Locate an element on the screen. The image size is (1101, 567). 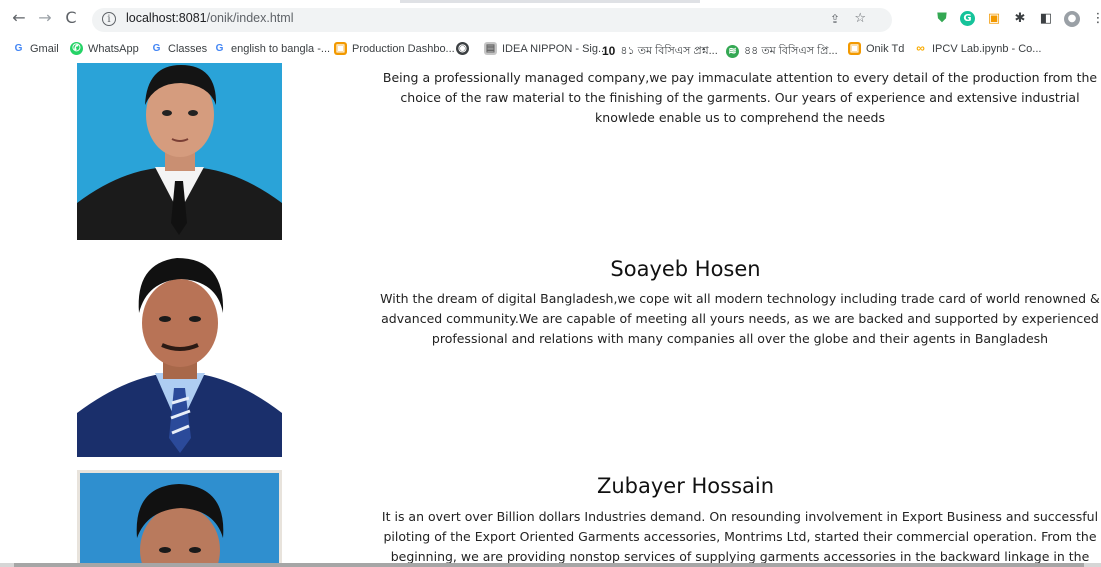
bookmark-label: Classes is located at coordinates (188, 48).